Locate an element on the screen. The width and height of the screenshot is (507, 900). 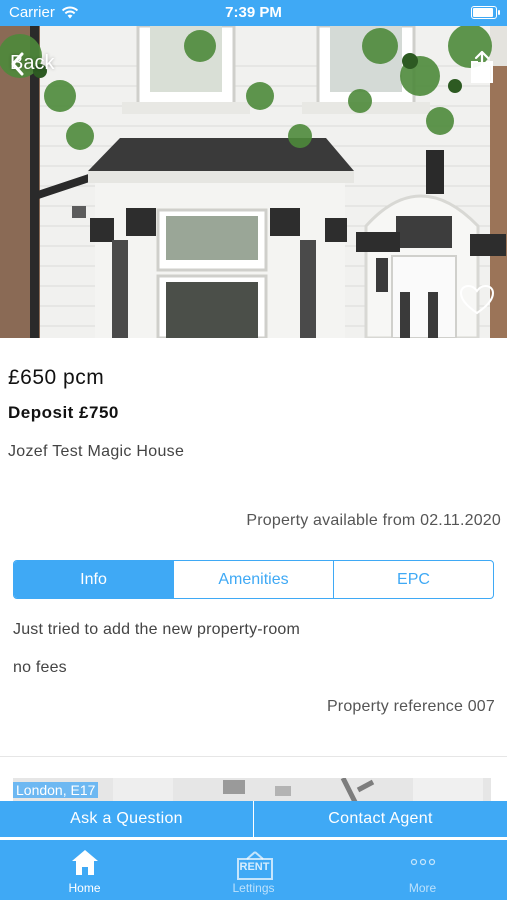
status-bar: Carrier 7:39 PM is located at coordinates (253, 13).